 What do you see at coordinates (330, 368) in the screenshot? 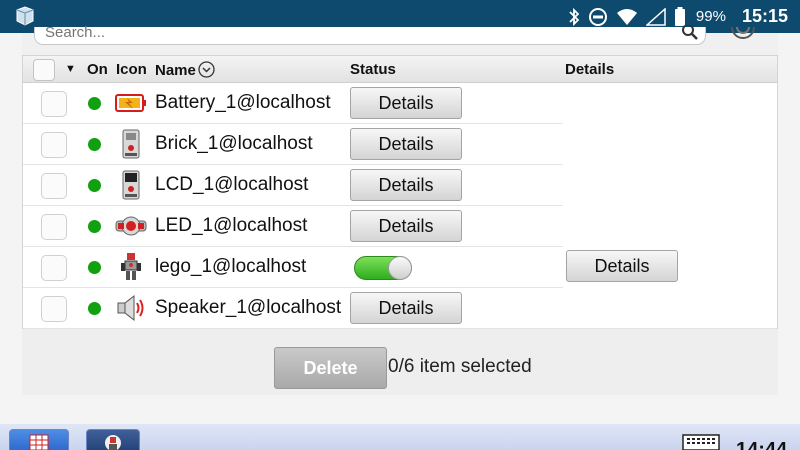
I see `delete-button: Delete` at bounding box center [330, 368].